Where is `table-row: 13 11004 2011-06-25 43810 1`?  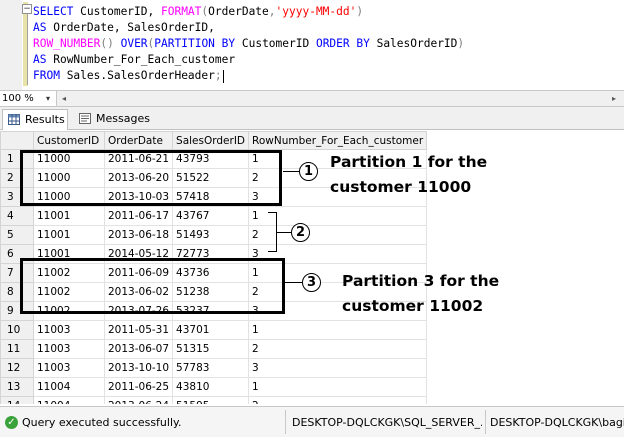
table-row: 13 11004 2011-06-25 43810 1 is located at coordinates (214, 387).